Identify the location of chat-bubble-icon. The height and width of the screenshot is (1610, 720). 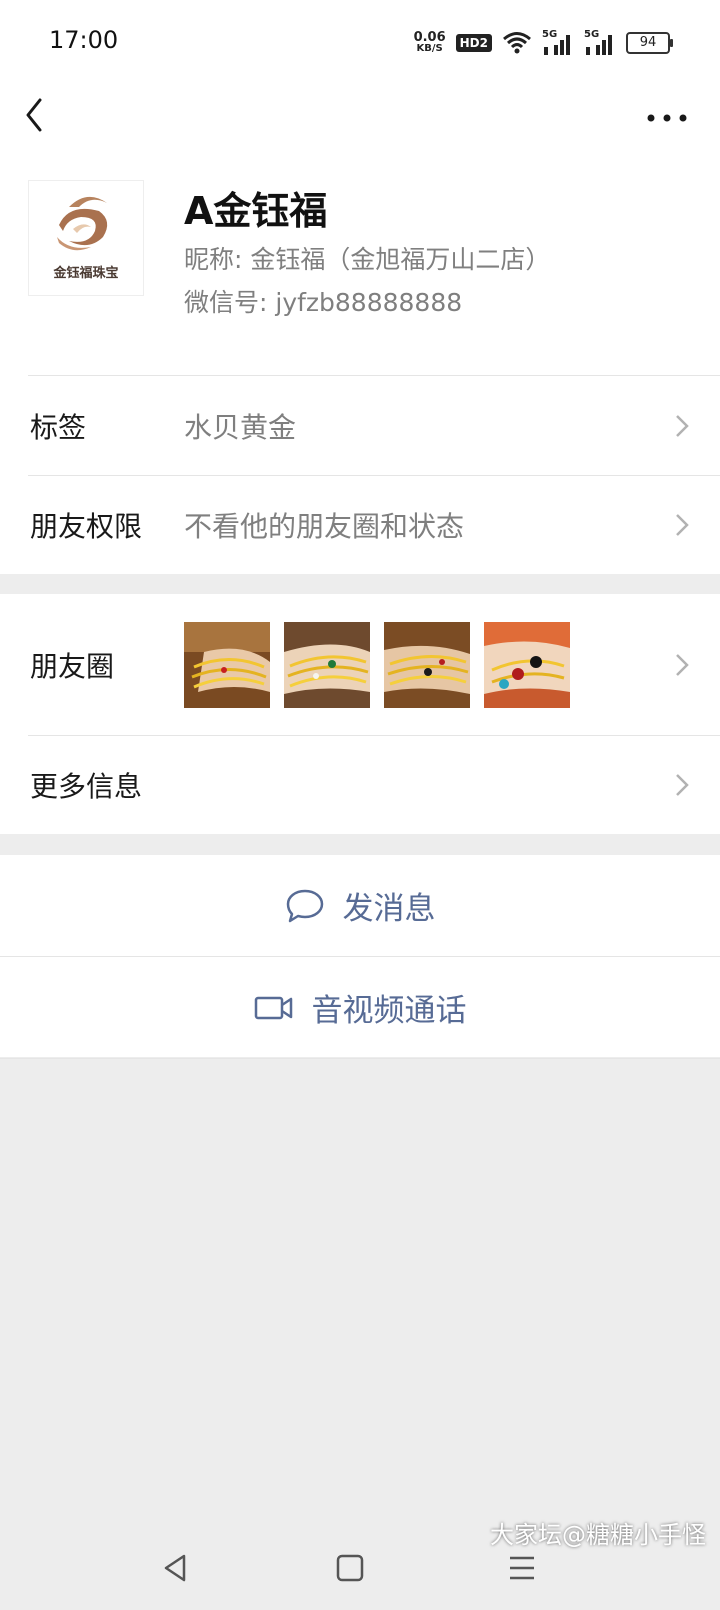
(304, 905).